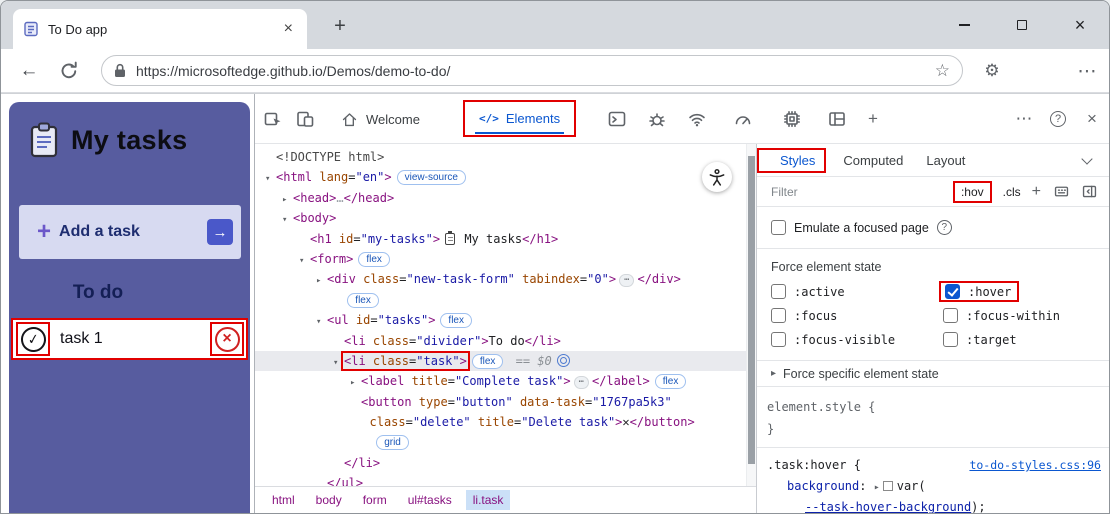 This screenshot has width=1110, height=514. I want to click on tree-node: ▾ <body>, so click(500, 218).